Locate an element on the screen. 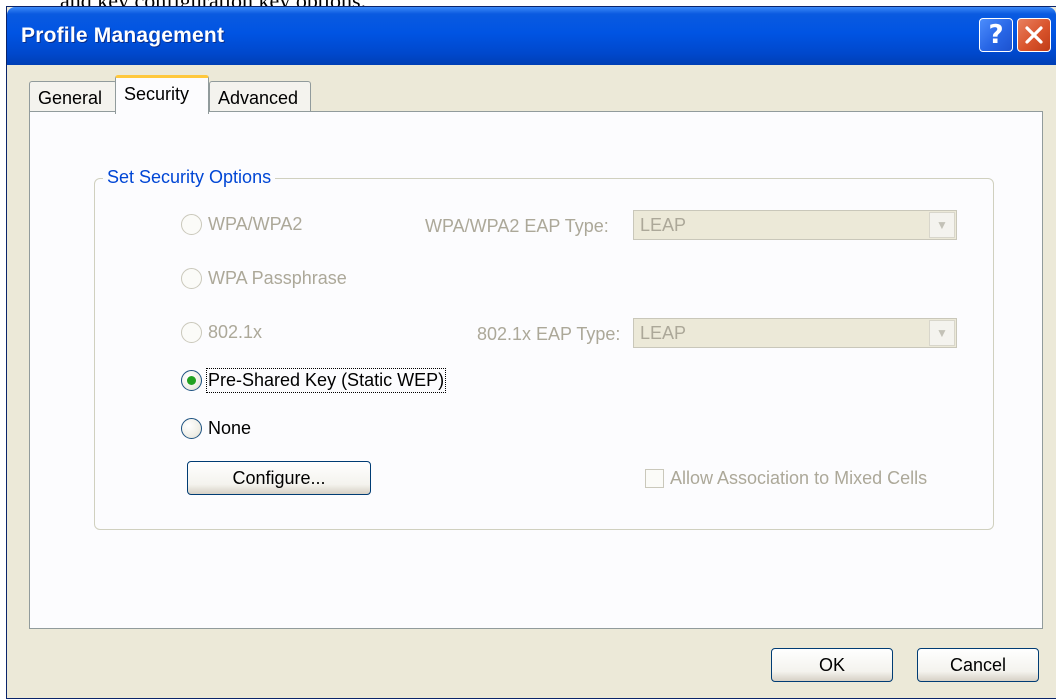  wpa-eap-type-value: LEAP is located at coordinates (663, 224).